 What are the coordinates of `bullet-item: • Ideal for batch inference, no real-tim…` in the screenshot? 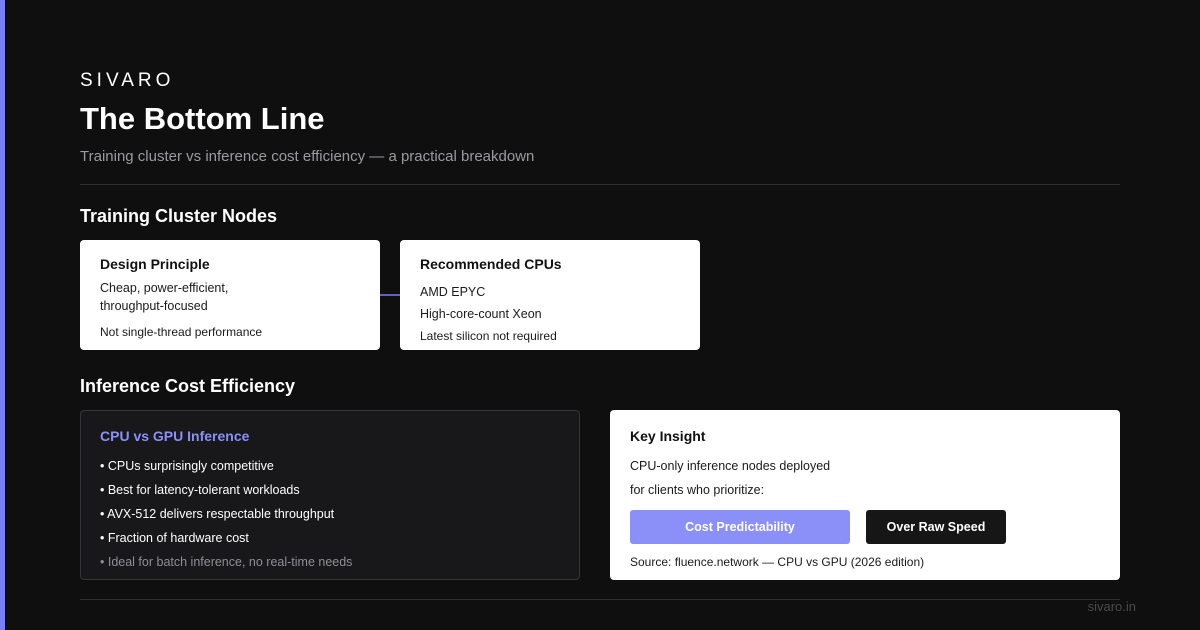 It's located at (226, 562).